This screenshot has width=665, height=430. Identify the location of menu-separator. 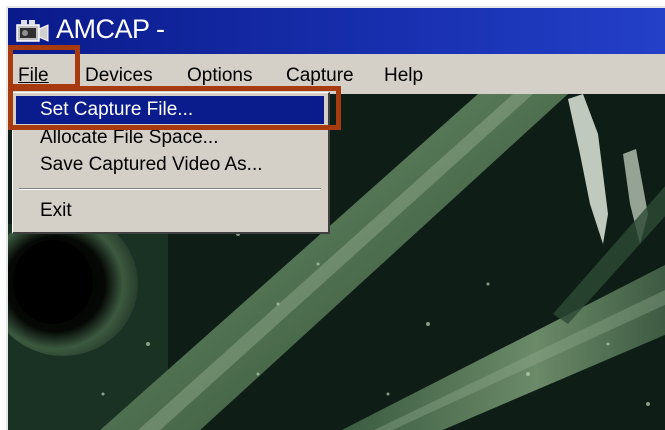
(170, 189).